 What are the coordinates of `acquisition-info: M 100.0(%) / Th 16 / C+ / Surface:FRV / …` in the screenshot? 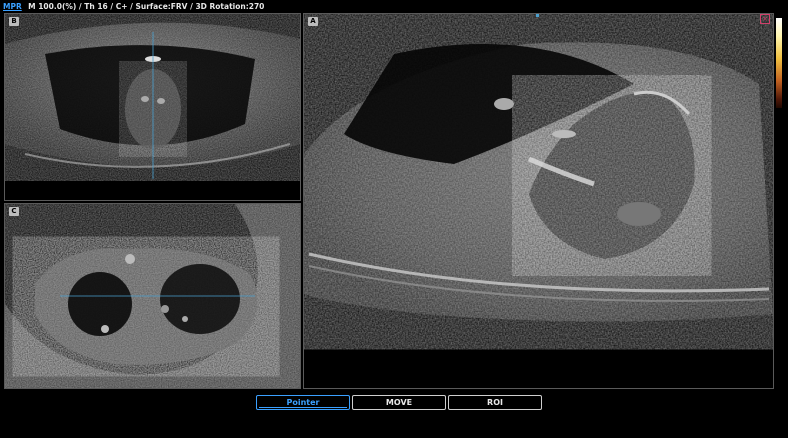 It's located at (146, 6).